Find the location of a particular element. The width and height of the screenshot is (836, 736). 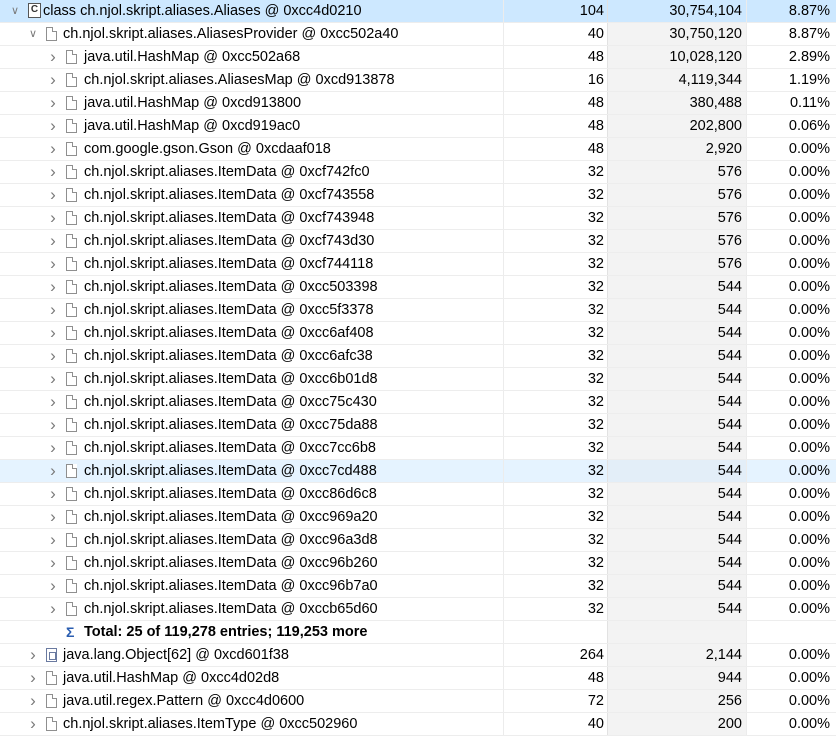

row-label: com.google.gson.Gson @ 0xcdaaf018 is located at coordinates (207, 149).